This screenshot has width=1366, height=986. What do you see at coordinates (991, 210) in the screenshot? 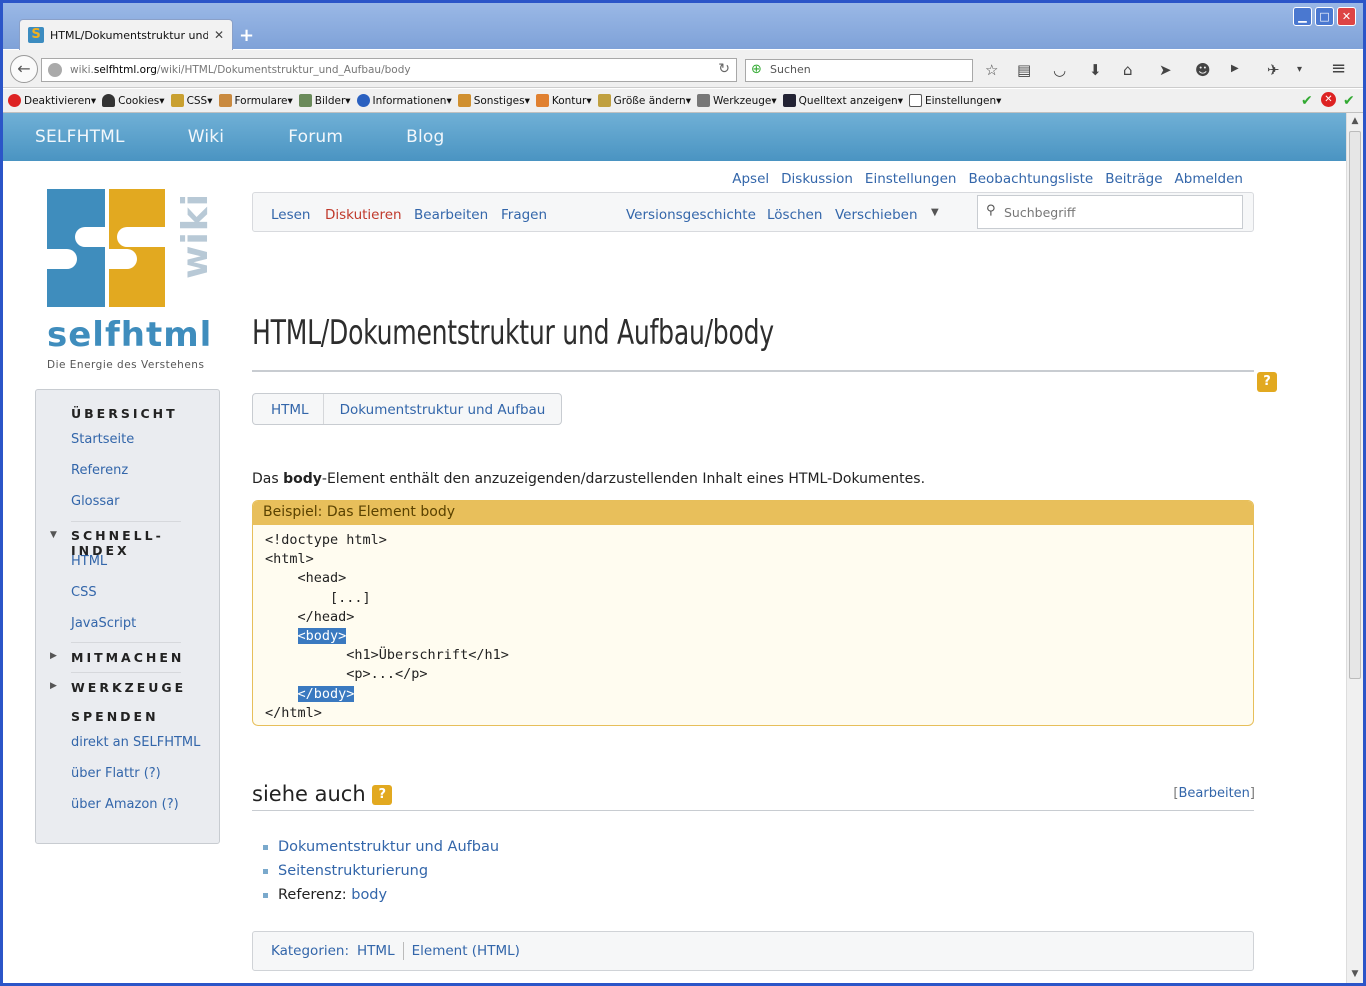
I see `search-icon: ⚲` at bounding box center [991, 210].